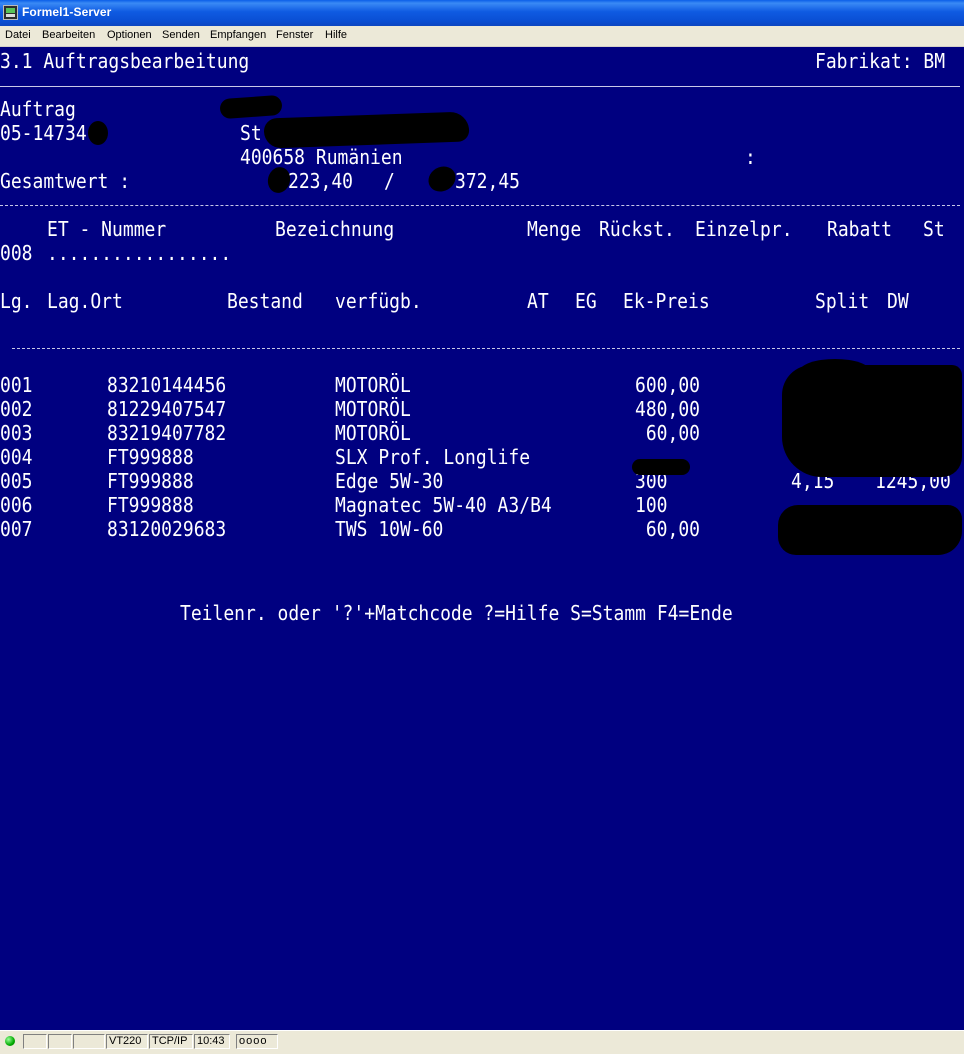 Image resolution: width=964 pixels, height=1054 pixels. Describe the element at coordinates (880, 61) in the screenshot. I see `brand-label: Fabrikat: BM` at that location.